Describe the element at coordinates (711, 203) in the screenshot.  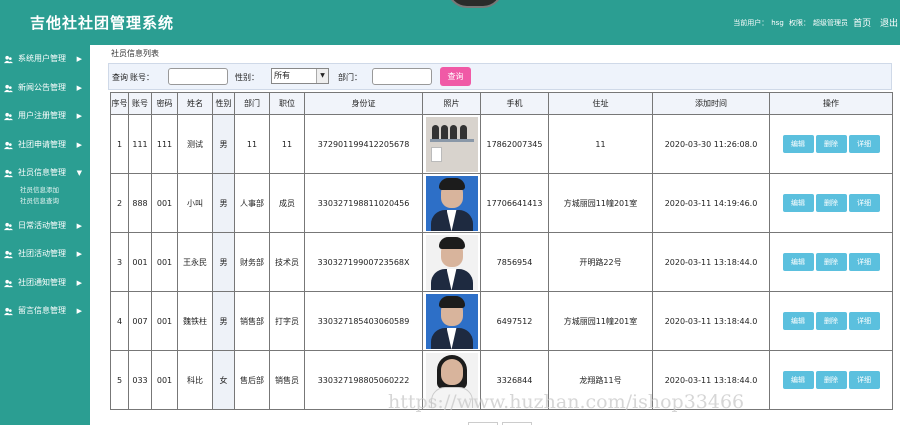
I see `cell-added-time: 2020-03-11 14:19:46.0` at that location.